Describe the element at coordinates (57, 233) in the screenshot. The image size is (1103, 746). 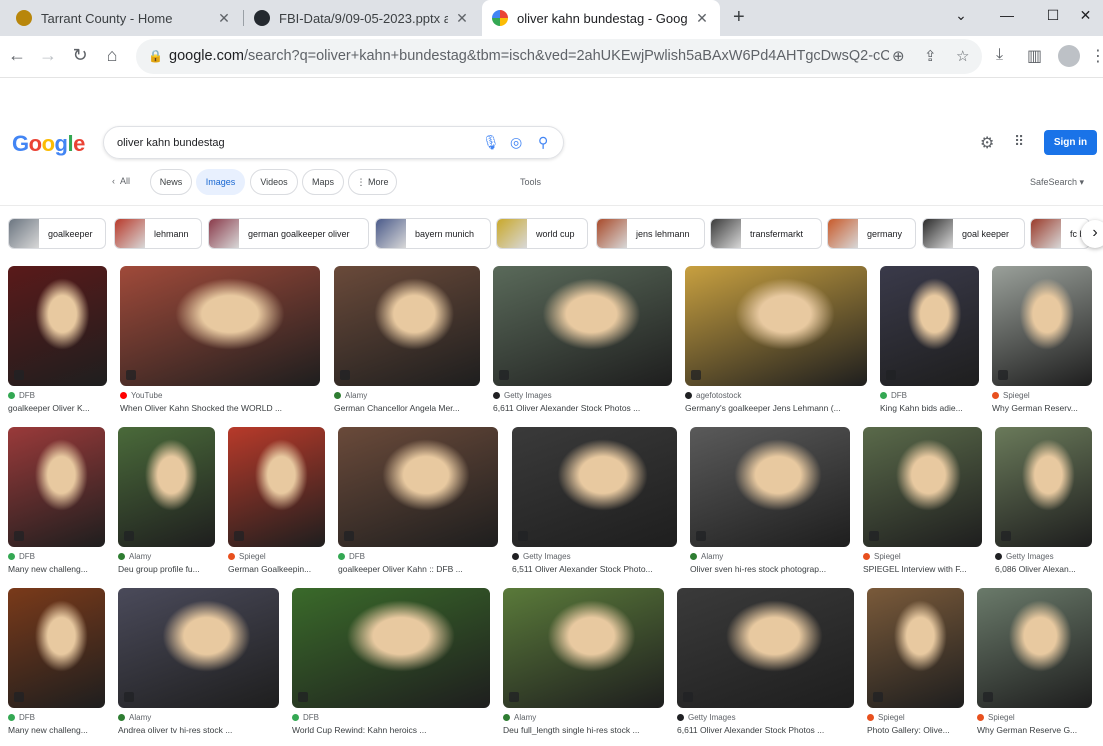
I see `related-chip: goalkeeper` at that location.